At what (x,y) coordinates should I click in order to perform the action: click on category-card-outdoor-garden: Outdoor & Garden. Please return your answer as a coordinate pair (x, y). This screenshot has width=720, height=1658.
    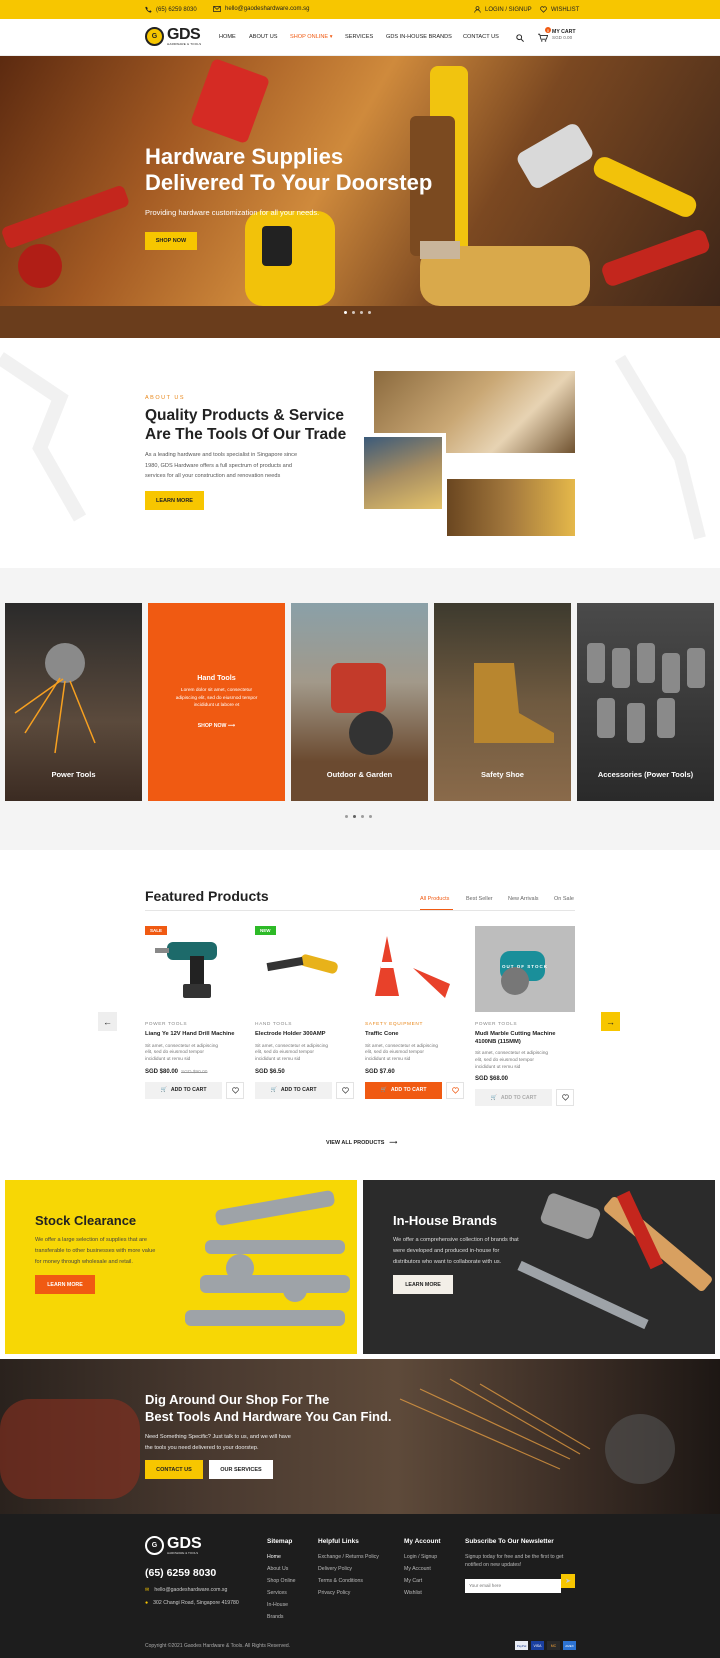
    Looking at the image, I should click on (359, 702).